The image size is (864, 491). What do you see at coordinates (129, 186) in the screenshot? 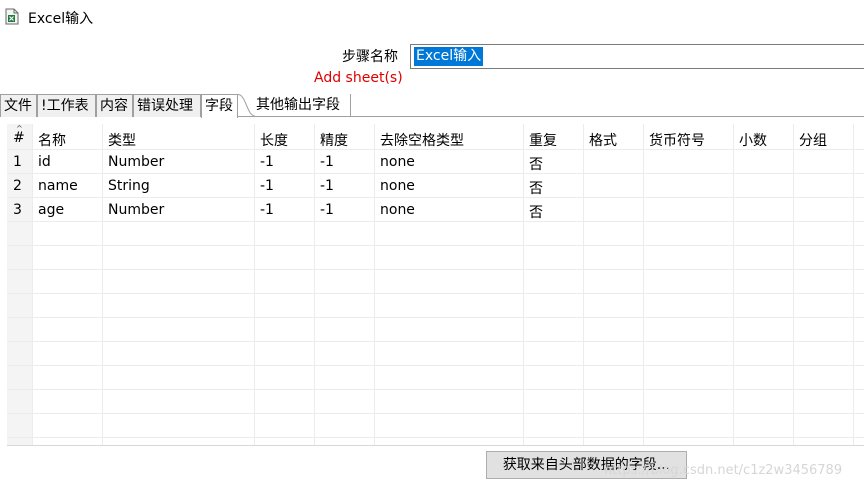
I see `cell-type: String` at bounding box center [129, 186].